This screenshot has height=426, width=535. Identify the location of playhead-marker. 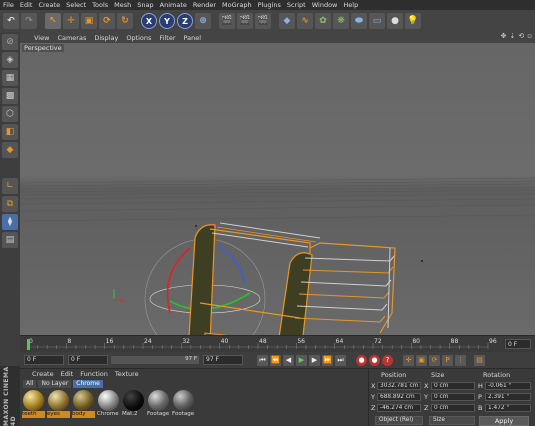
(28, 344).